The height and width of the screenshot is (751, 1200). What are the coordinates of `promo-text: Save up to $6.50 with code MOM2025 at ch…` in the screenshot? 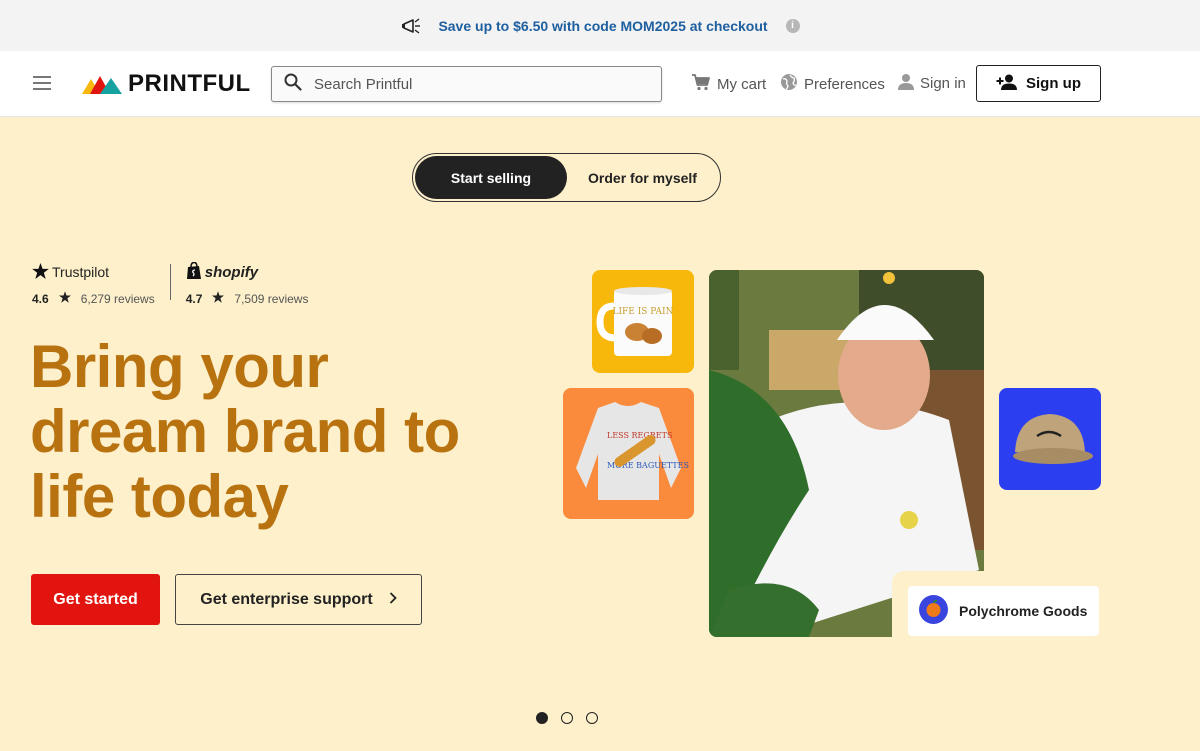 It's located at (602, 26).